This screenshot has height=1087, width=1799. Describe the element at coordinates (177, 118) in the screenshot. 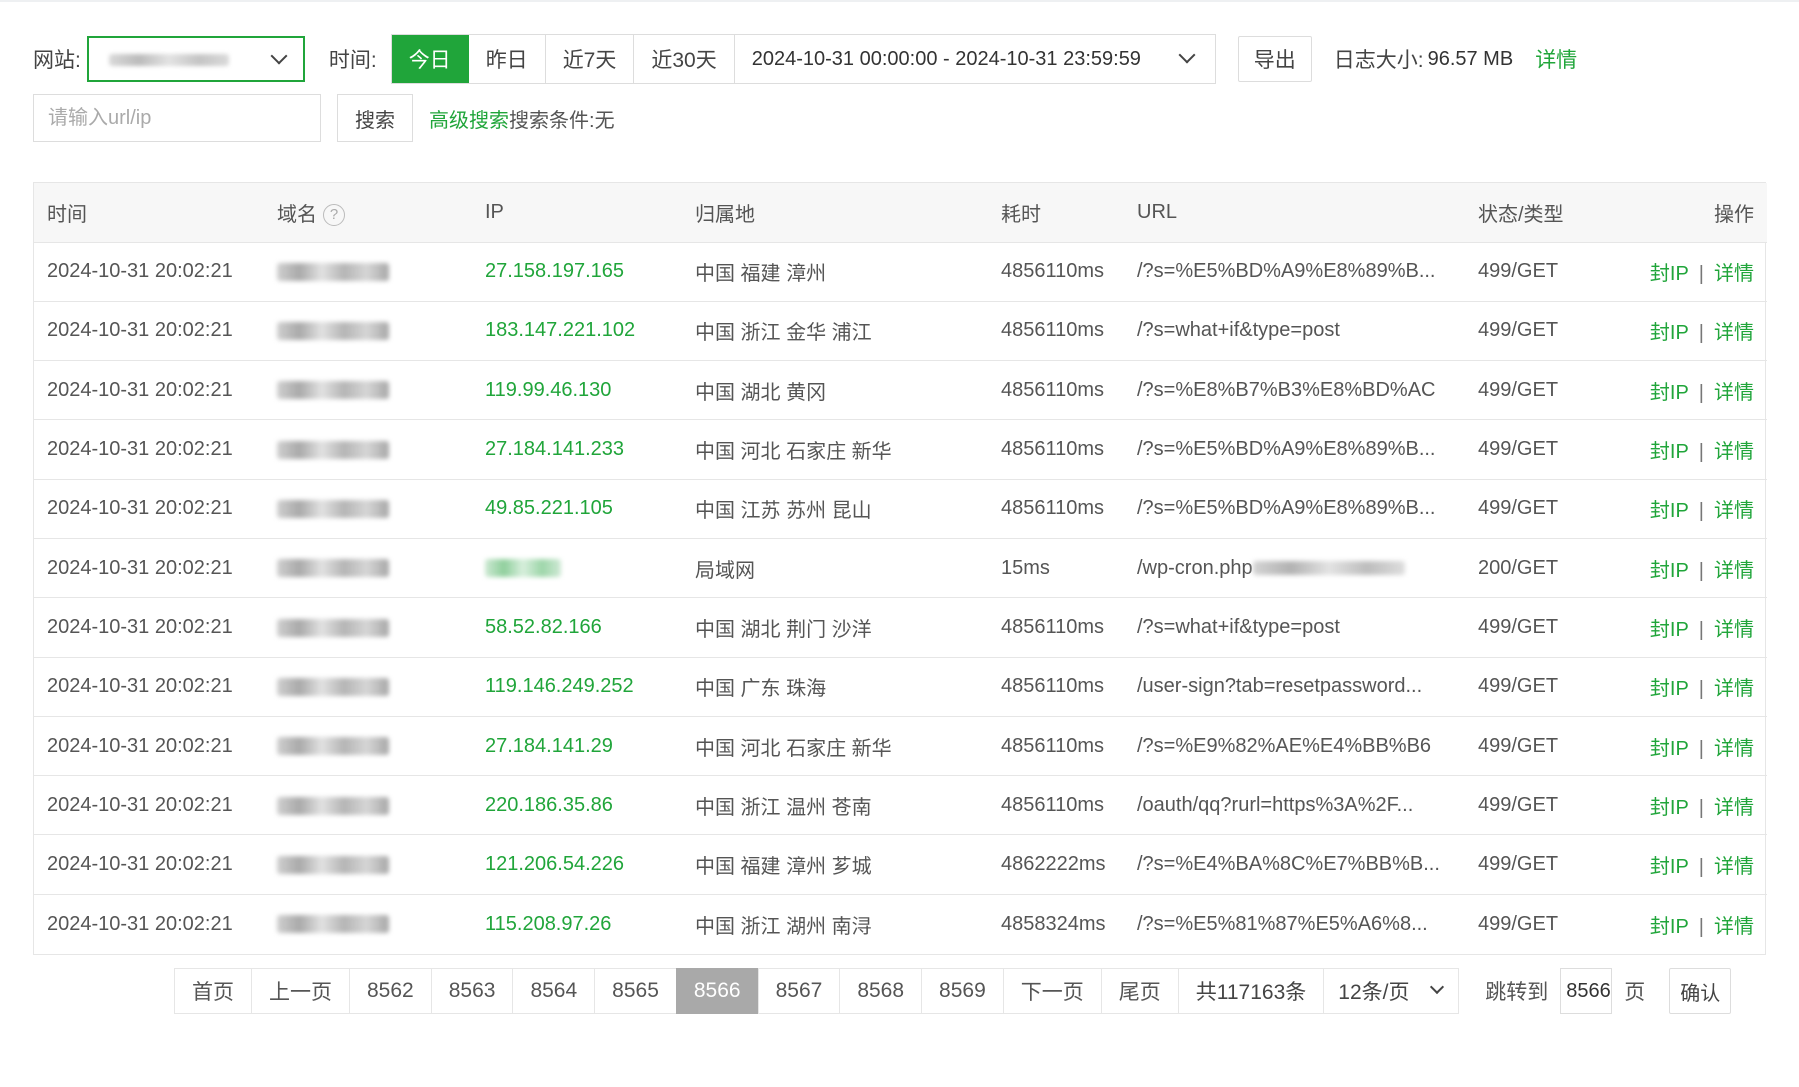

I see `search-input` at that location.